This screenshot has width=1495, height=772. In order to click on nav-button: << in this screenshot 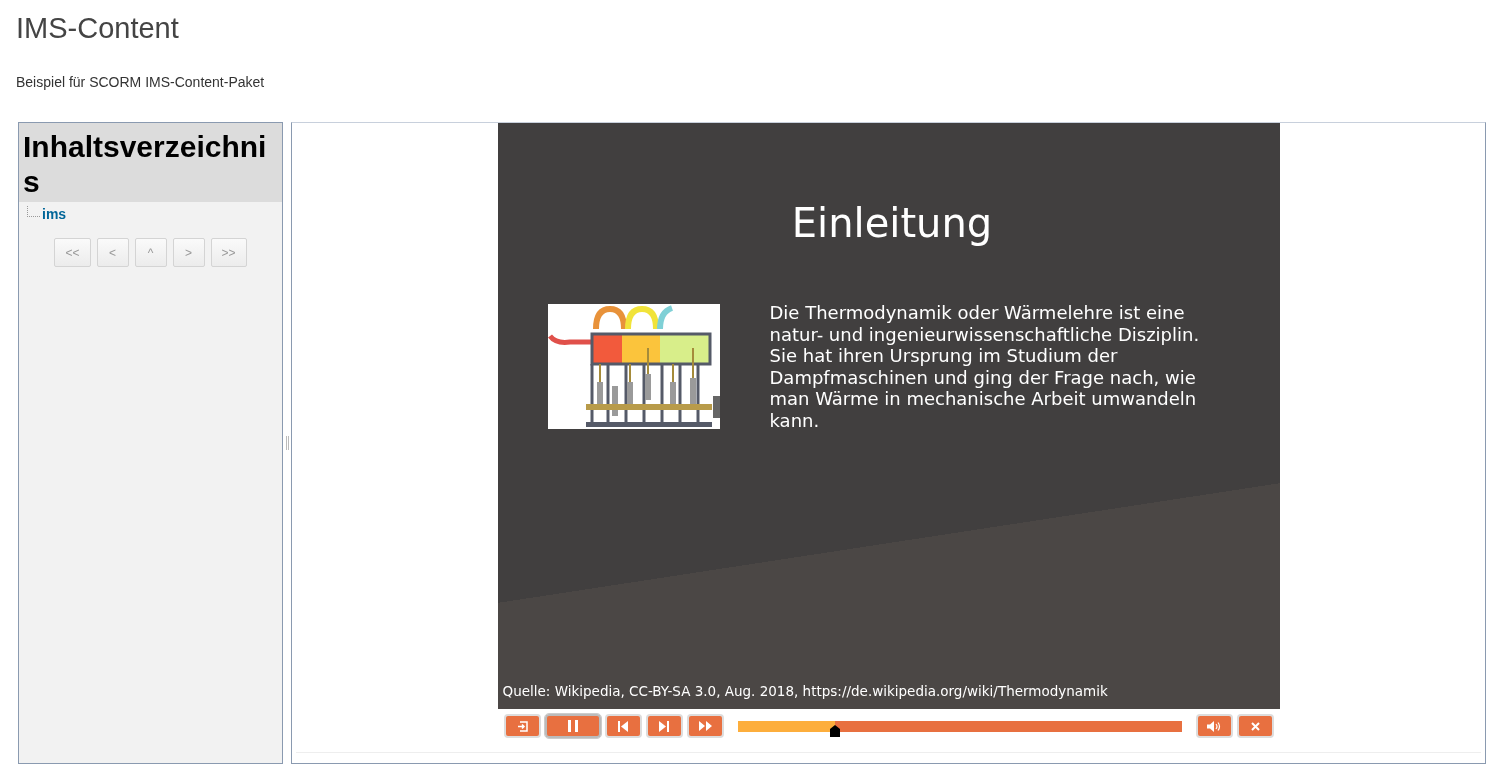, I will do `click(72, 252)`.